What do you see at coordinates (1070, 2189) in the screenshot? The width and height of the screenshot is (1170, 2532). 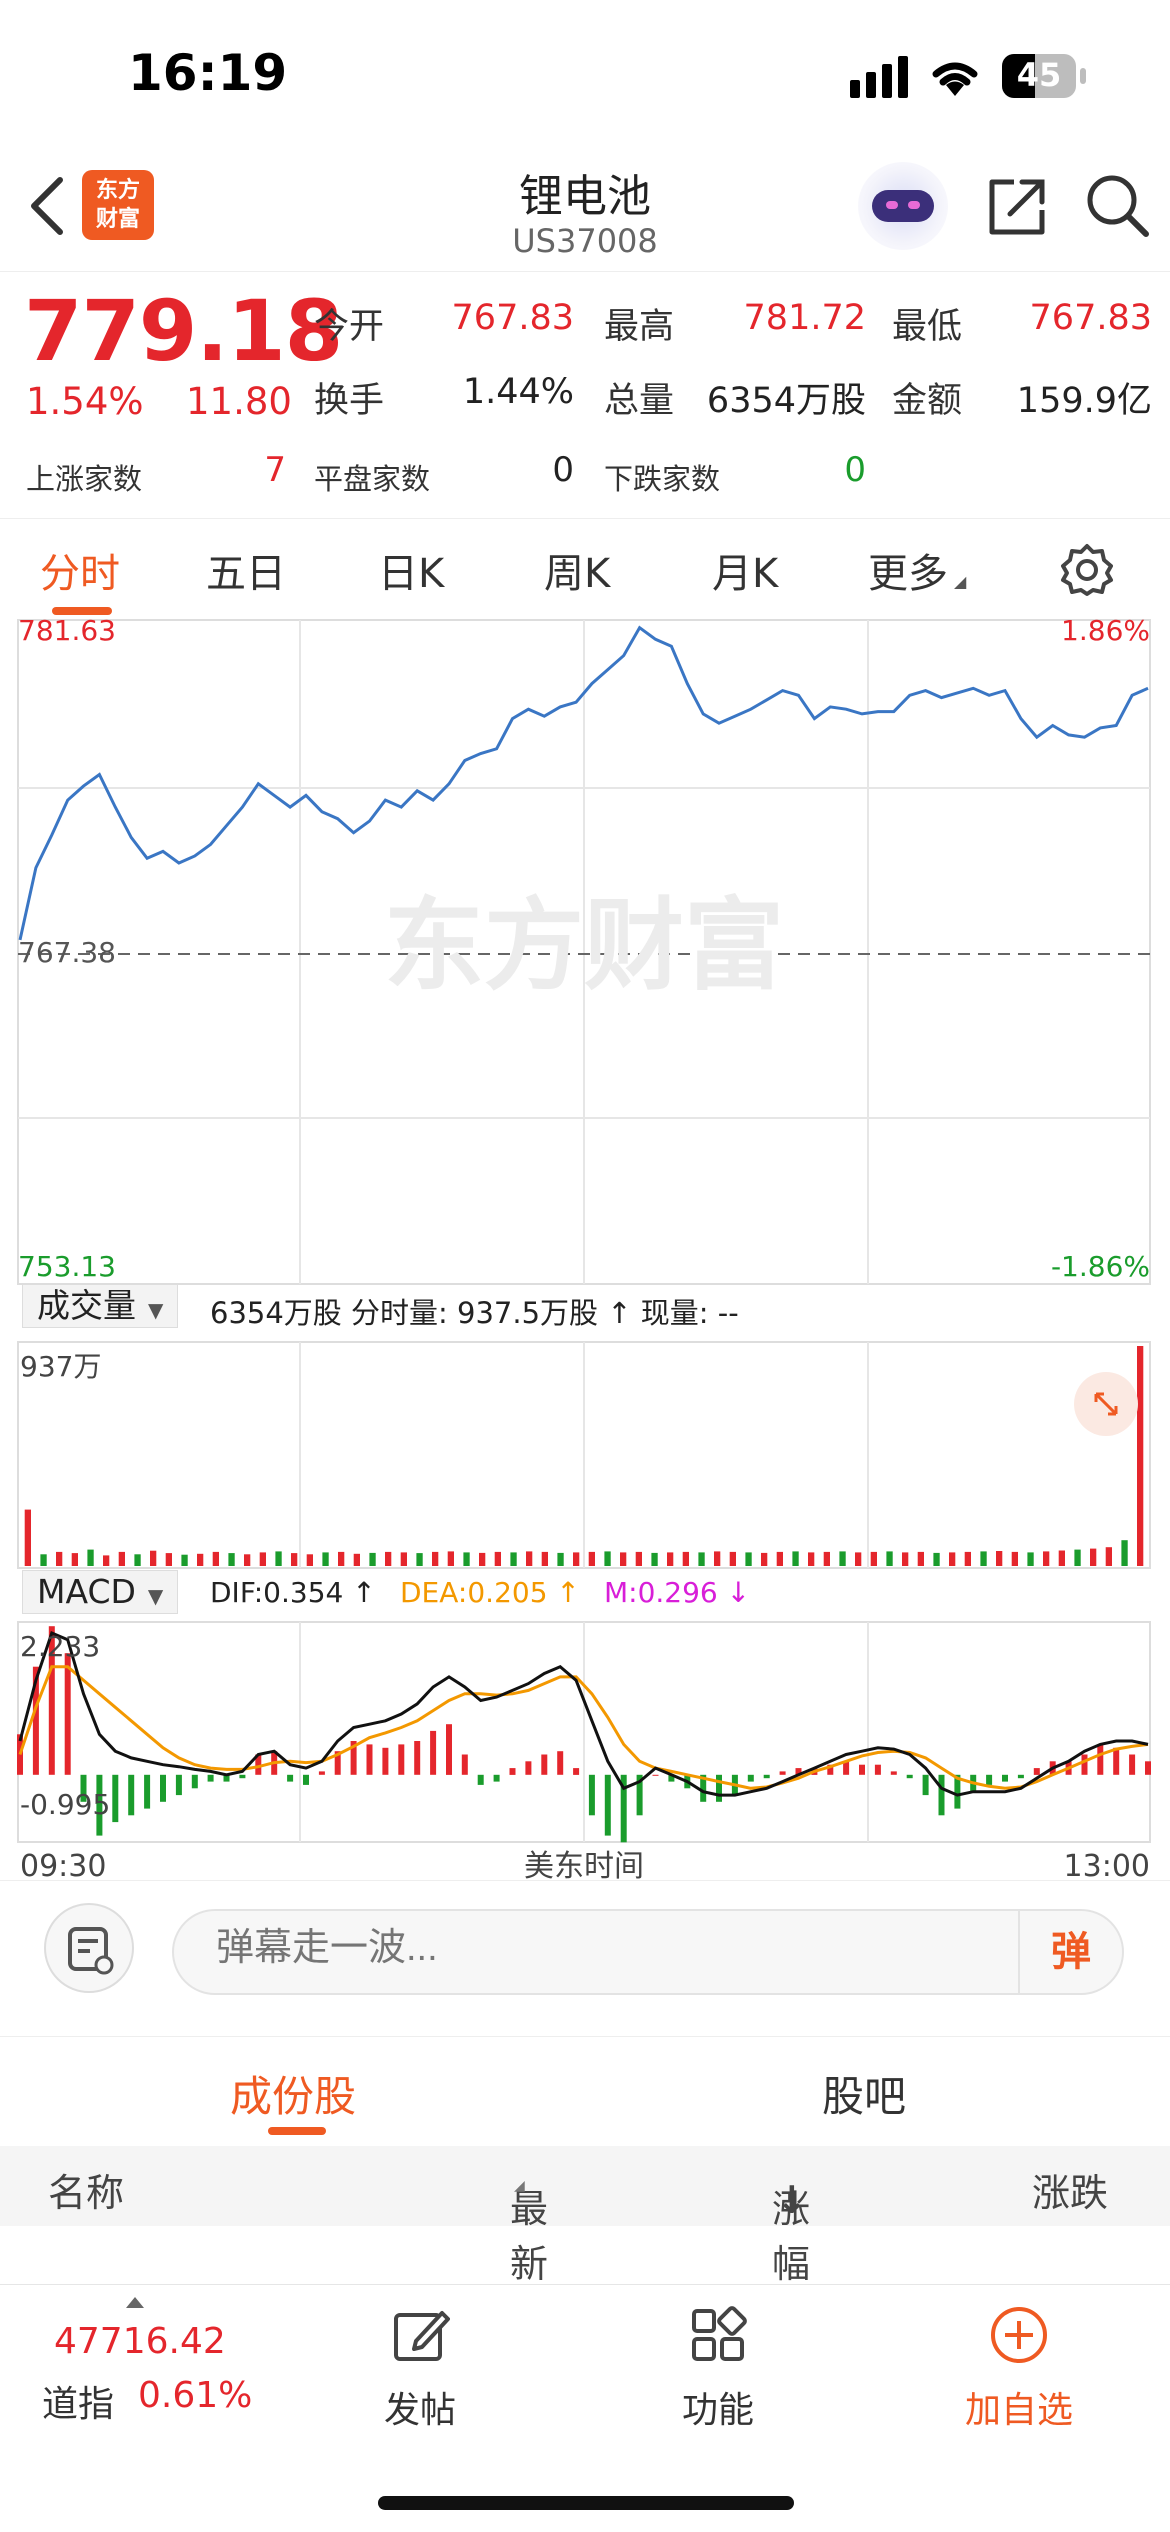 I see `col-change: 涨跌` at bounding box center [1070, 2189].